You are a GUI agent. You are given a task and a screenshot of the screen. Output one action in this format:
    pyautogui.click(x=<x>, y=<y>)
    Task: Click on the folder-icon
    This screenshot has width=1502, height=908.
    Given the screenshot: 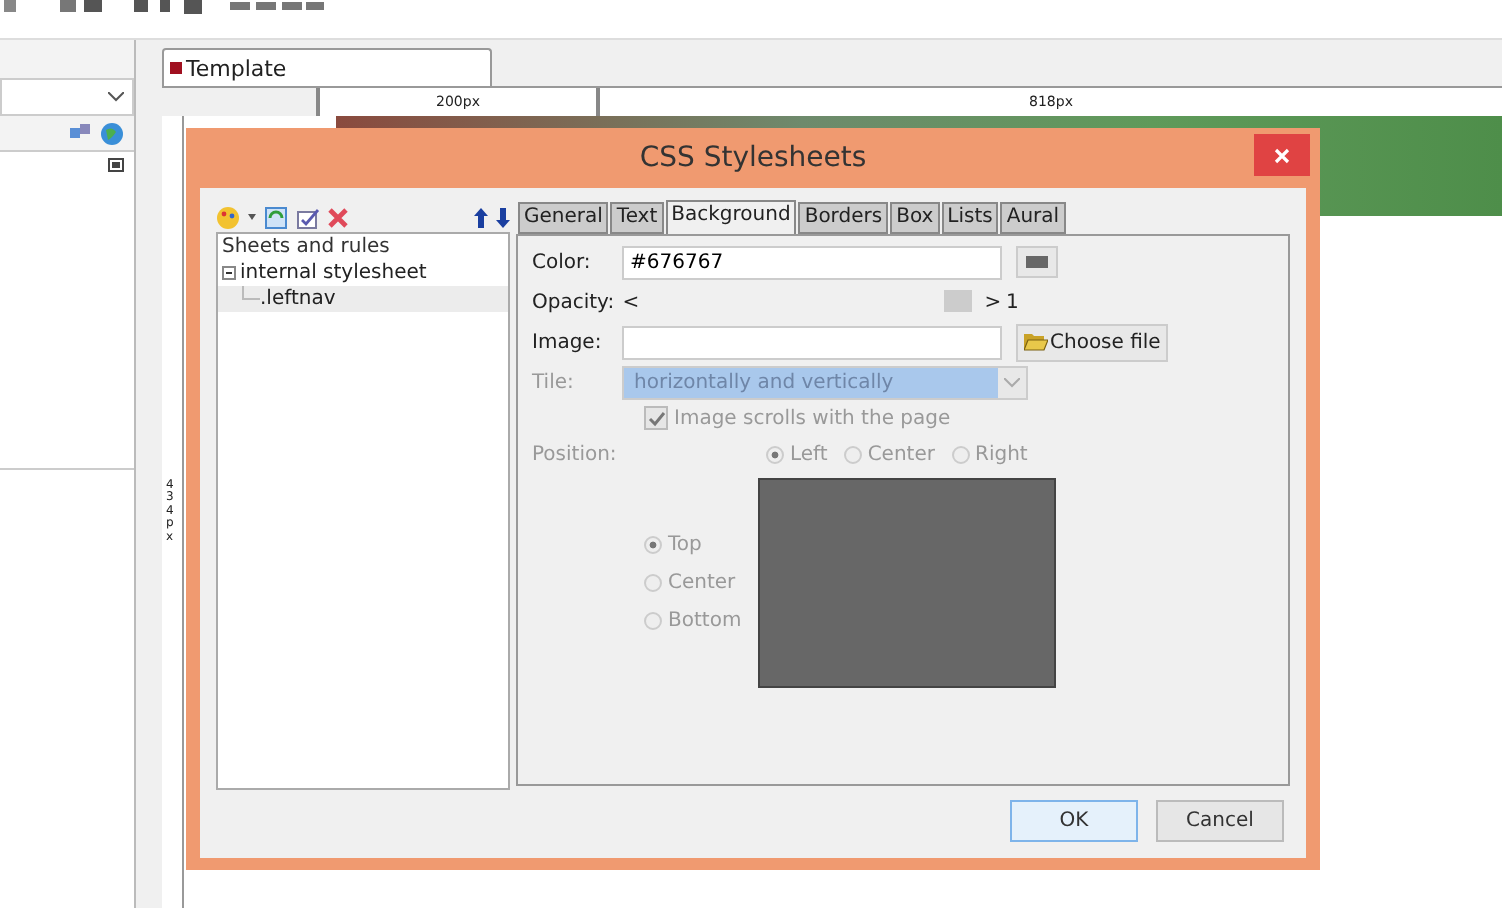 What is the action you would take?
    pyautogui.click(x=1036, y=342)
    